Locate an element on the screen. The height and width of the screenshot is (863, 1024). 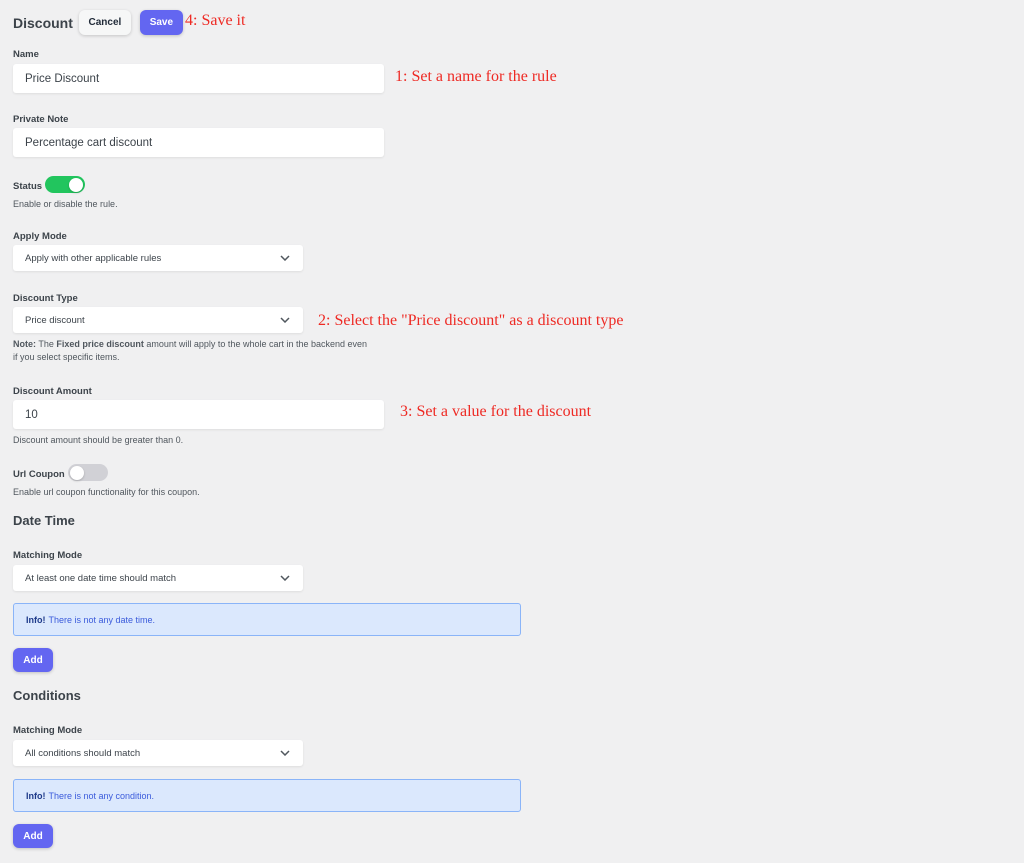
conditions-title: Conditions is located at coordinates (47, 695).